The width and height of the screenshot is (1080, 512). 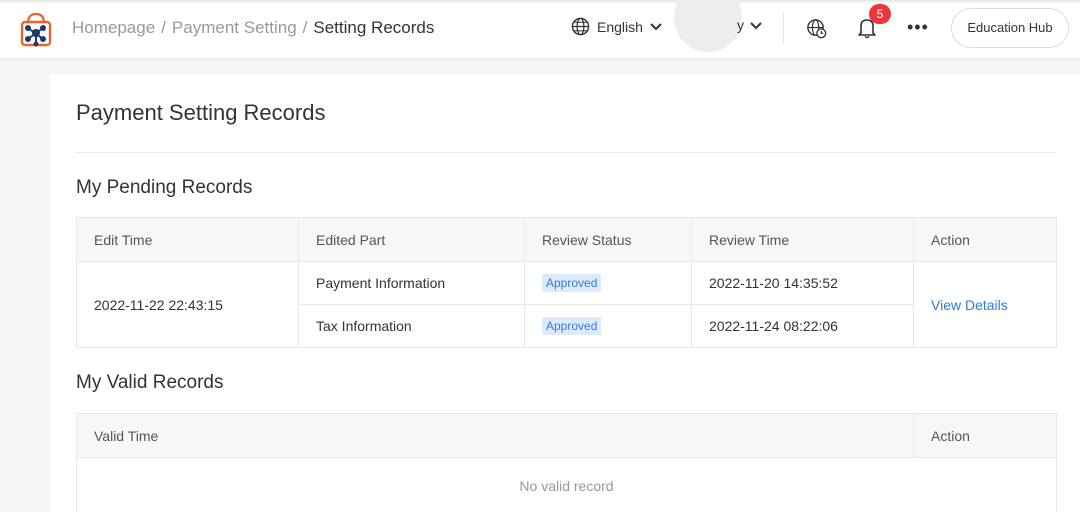 I want to click on column-header: Edited Part, so click(x=411, y=239).